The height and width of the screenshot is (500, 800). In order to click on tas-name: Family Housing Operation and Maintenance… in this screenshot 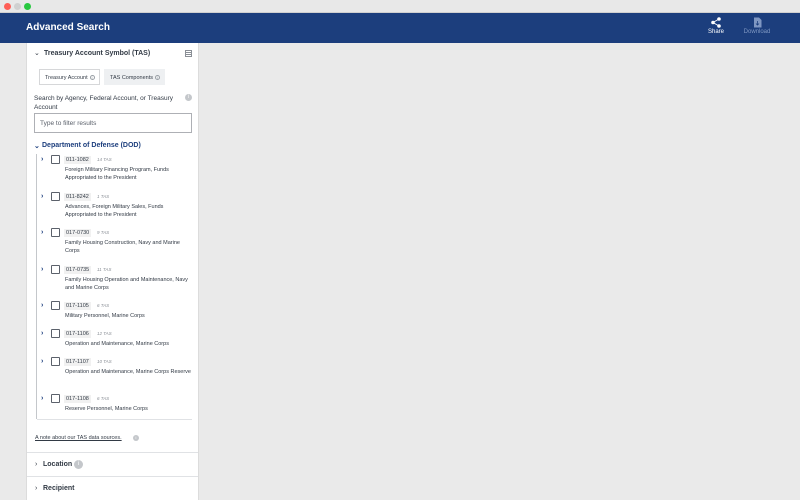, I will do `click(126, 284)`.